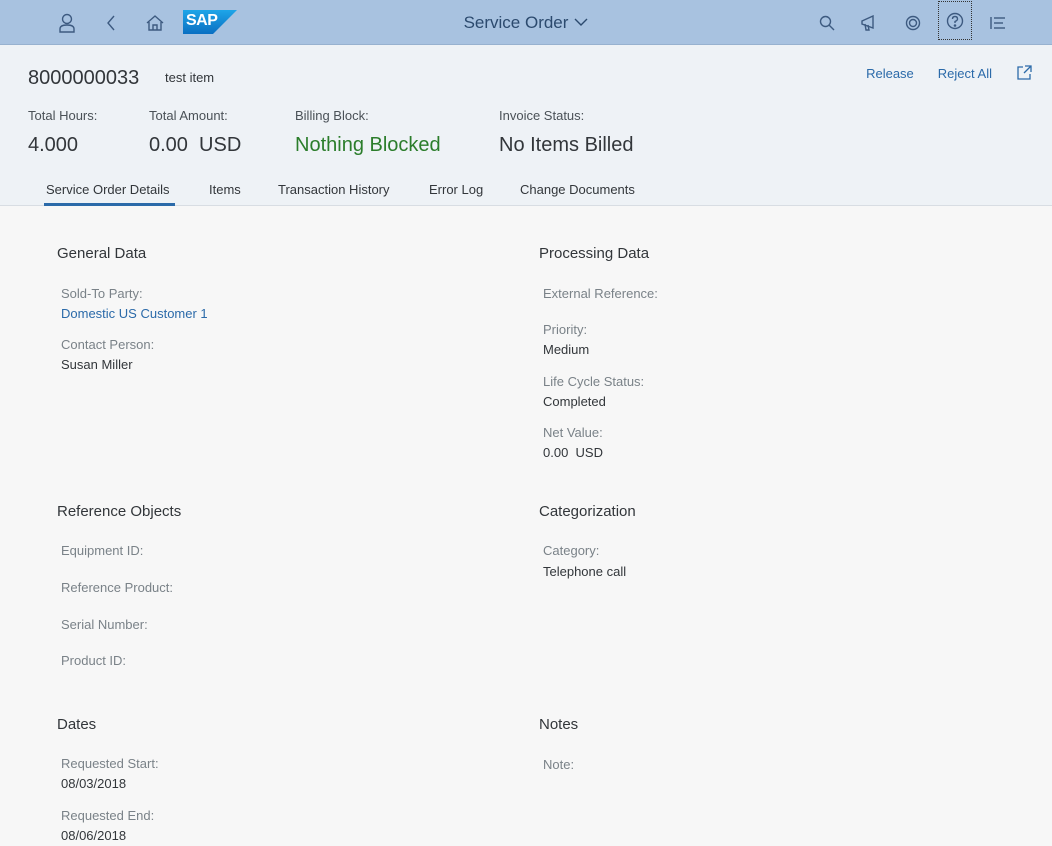 Image resolution: width=1052 pixels, height=846 pixels. What do you see at coordinates (67, 22) in the screenshot?
I see `user-icon` at bounding box center [67, 22].